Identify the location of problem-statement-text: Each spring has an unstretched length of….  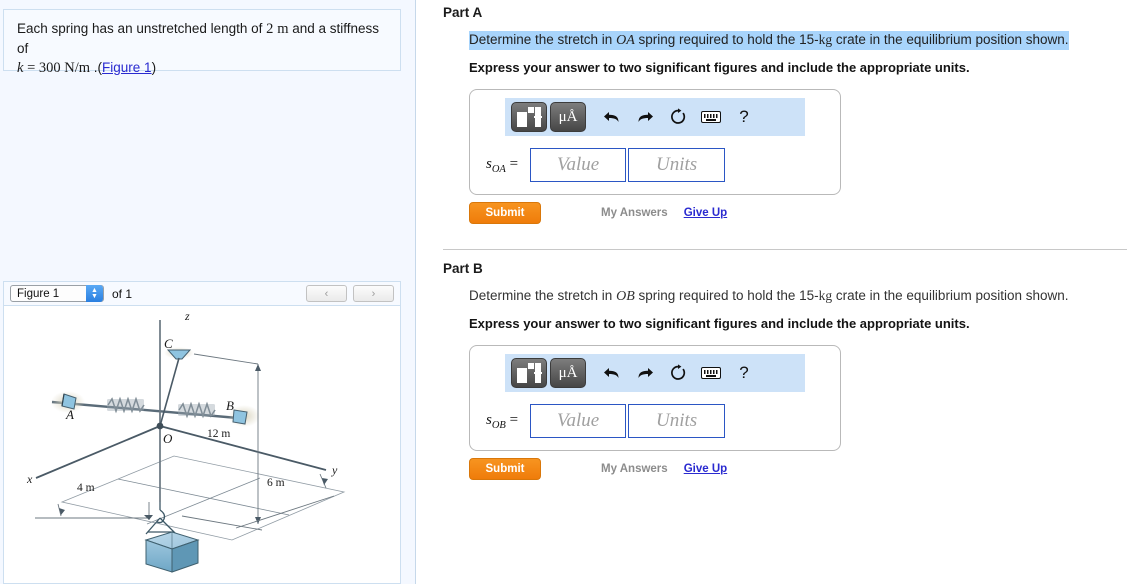
(202, 44).